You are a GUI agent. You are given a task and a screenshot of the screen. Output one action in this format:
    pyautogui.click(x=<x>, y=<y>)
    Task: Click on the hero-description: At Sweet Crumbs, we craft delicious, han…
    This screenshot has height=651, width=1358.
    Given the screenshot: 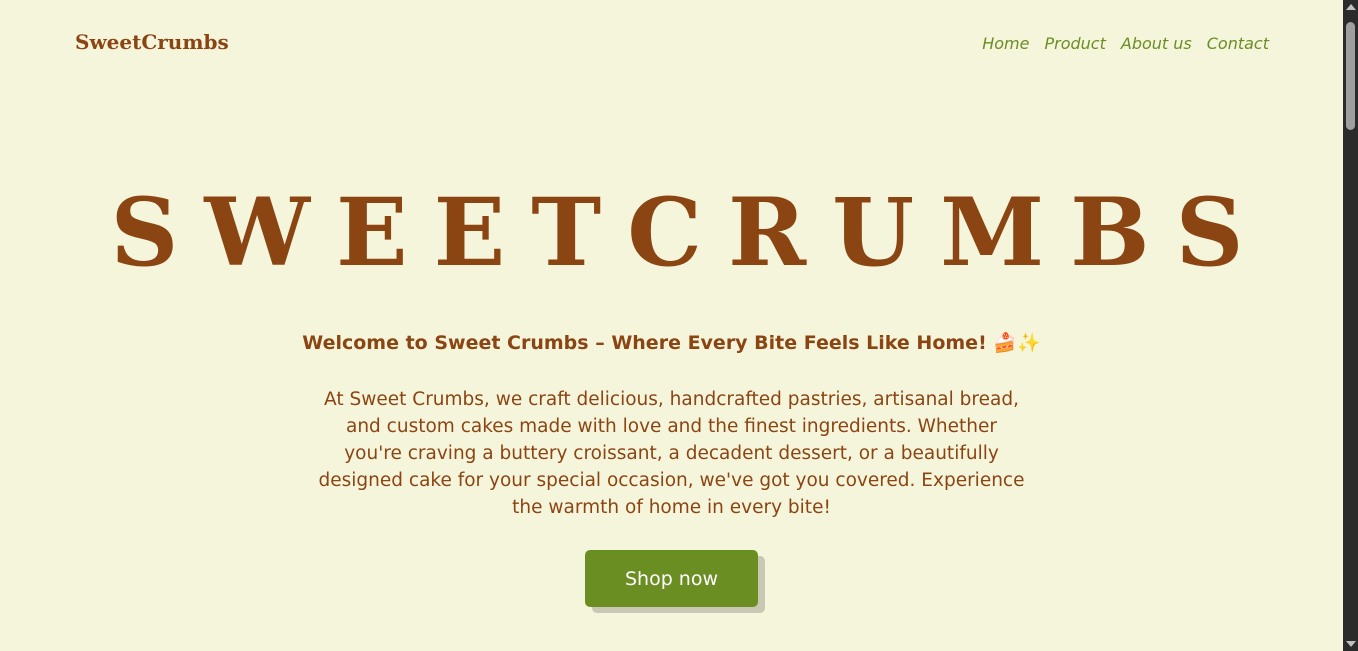 What is the action you would take?
    pyautogui.click(x=671, y=453)
    